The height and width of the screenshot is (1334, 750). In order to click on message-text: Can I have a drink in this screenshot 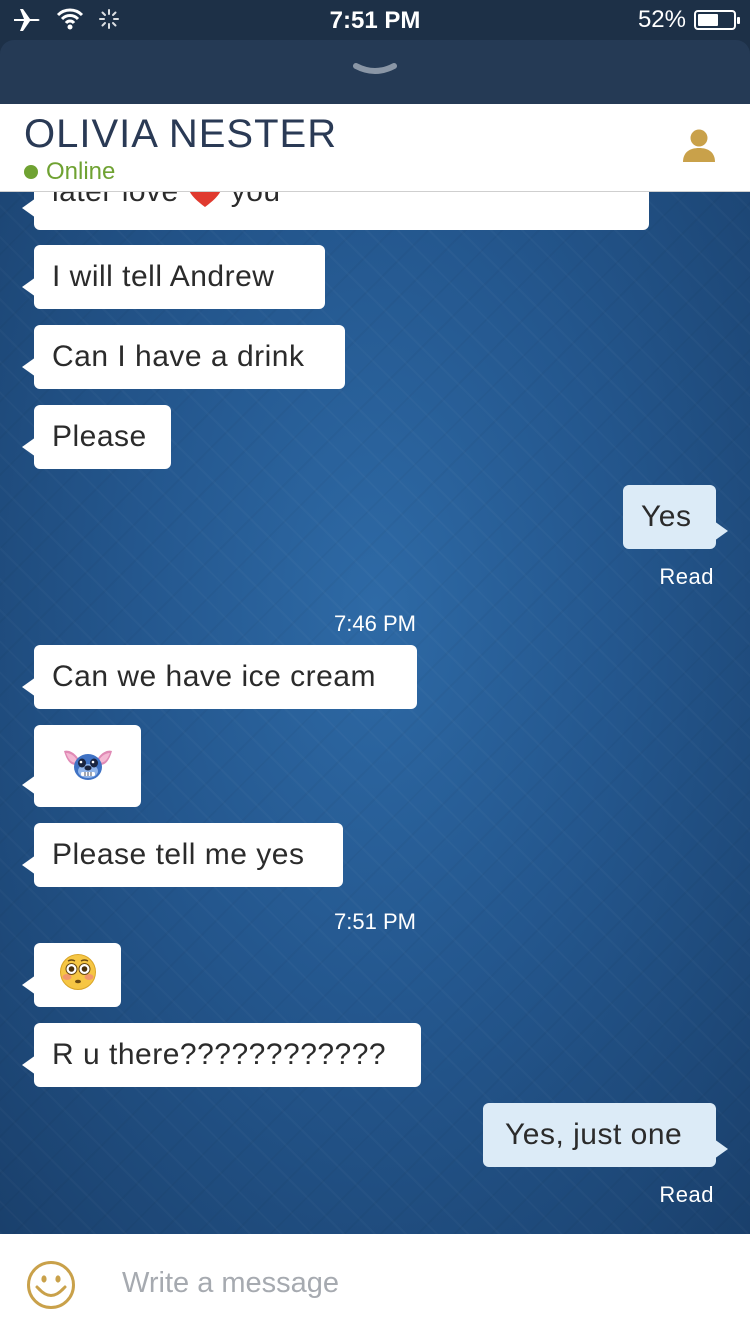, I will do `click(178, 356)`.